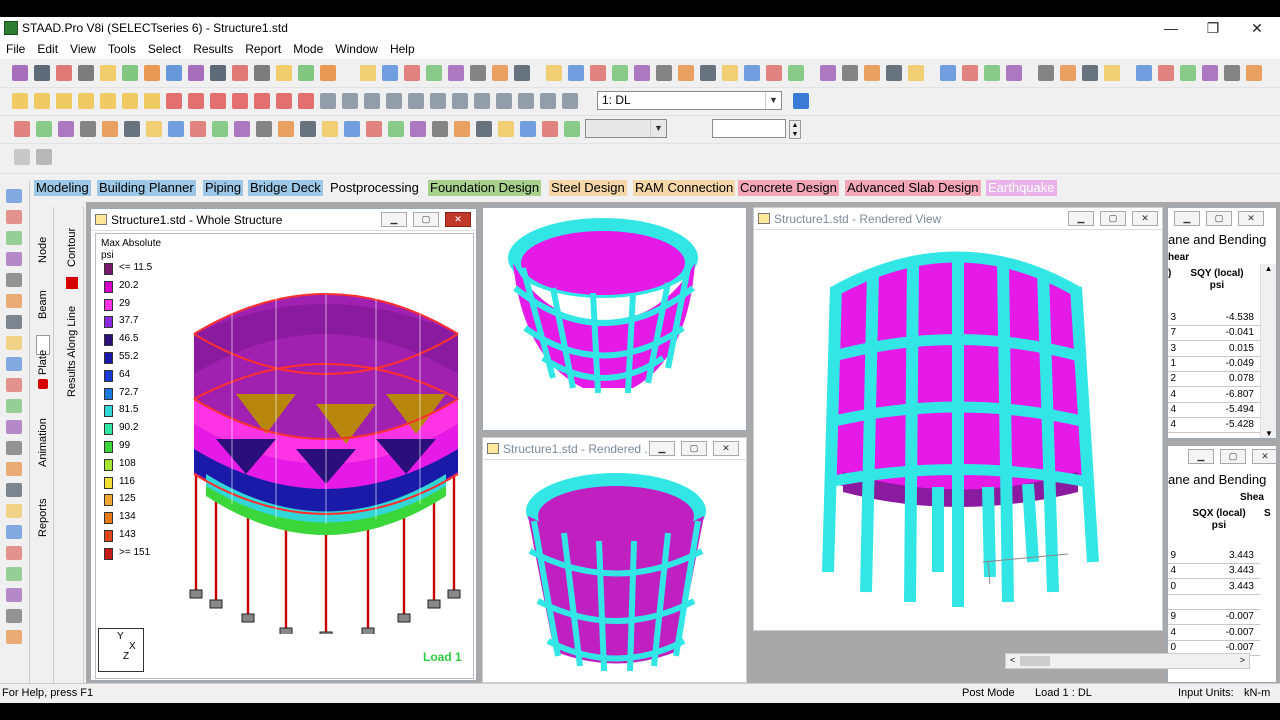 This screenshot has width=1280, height=720. What do you see at coordinates (1268, 433) in the screenshot?
I see `scroll-down-icon: ▼` at bounding box center [1268, 433].